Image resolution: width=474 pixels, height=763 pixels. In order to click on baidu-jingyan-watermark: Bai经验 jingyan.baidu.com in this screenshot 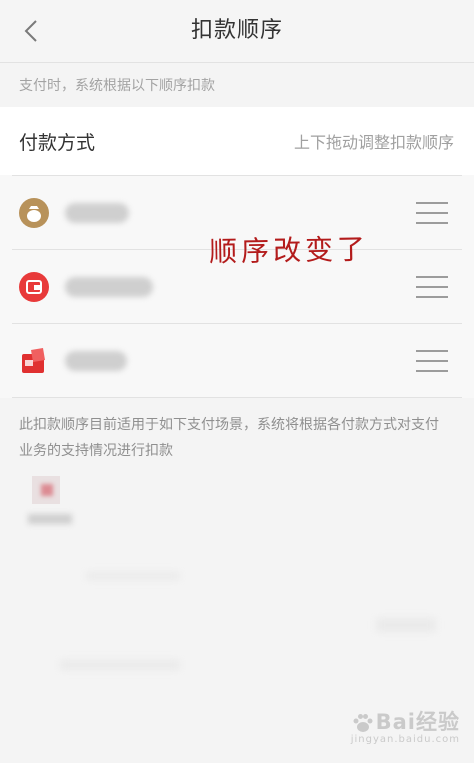, I will do `click(405, 725)`.